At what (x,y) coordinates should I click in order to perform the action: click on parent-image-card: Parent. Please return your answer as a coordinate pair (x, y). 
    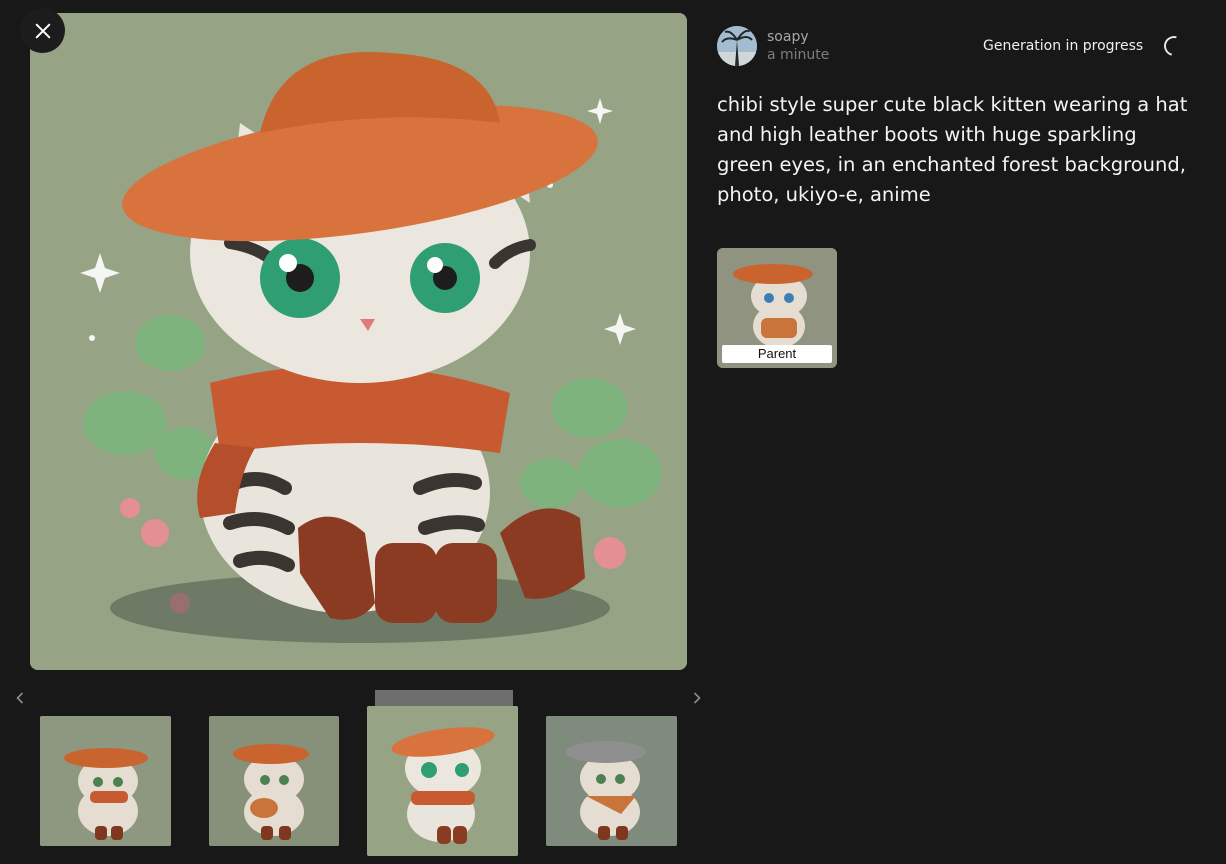
    Looking at the image, I should click on (777, 308).